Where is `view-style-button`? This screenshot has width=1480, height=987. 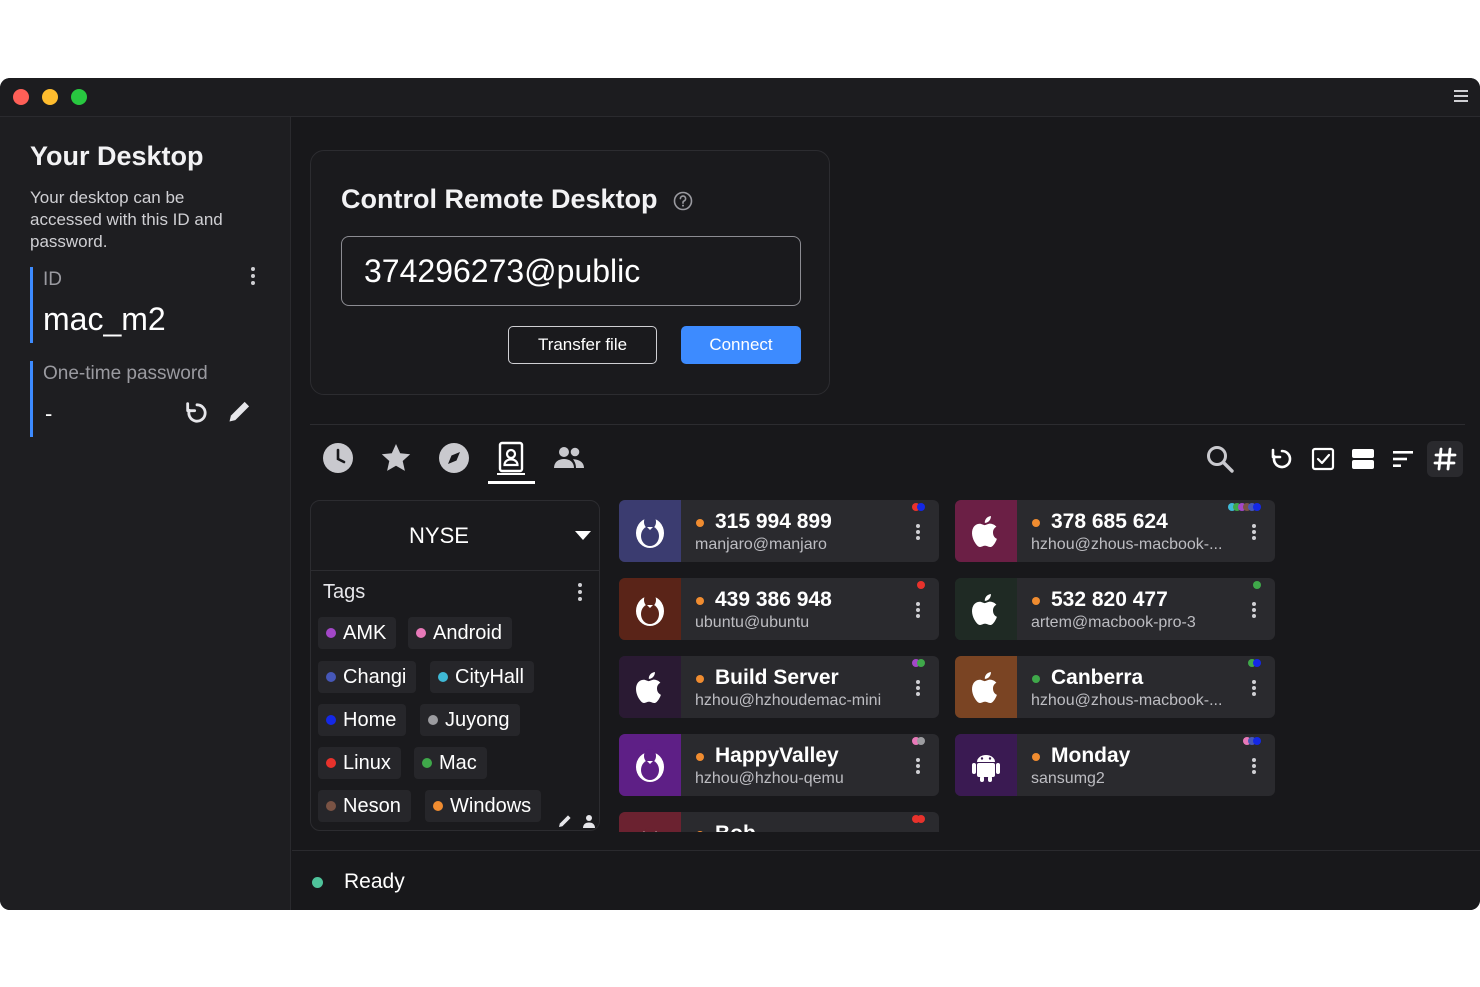
view-style-button is located at coordinates (1363, 459).